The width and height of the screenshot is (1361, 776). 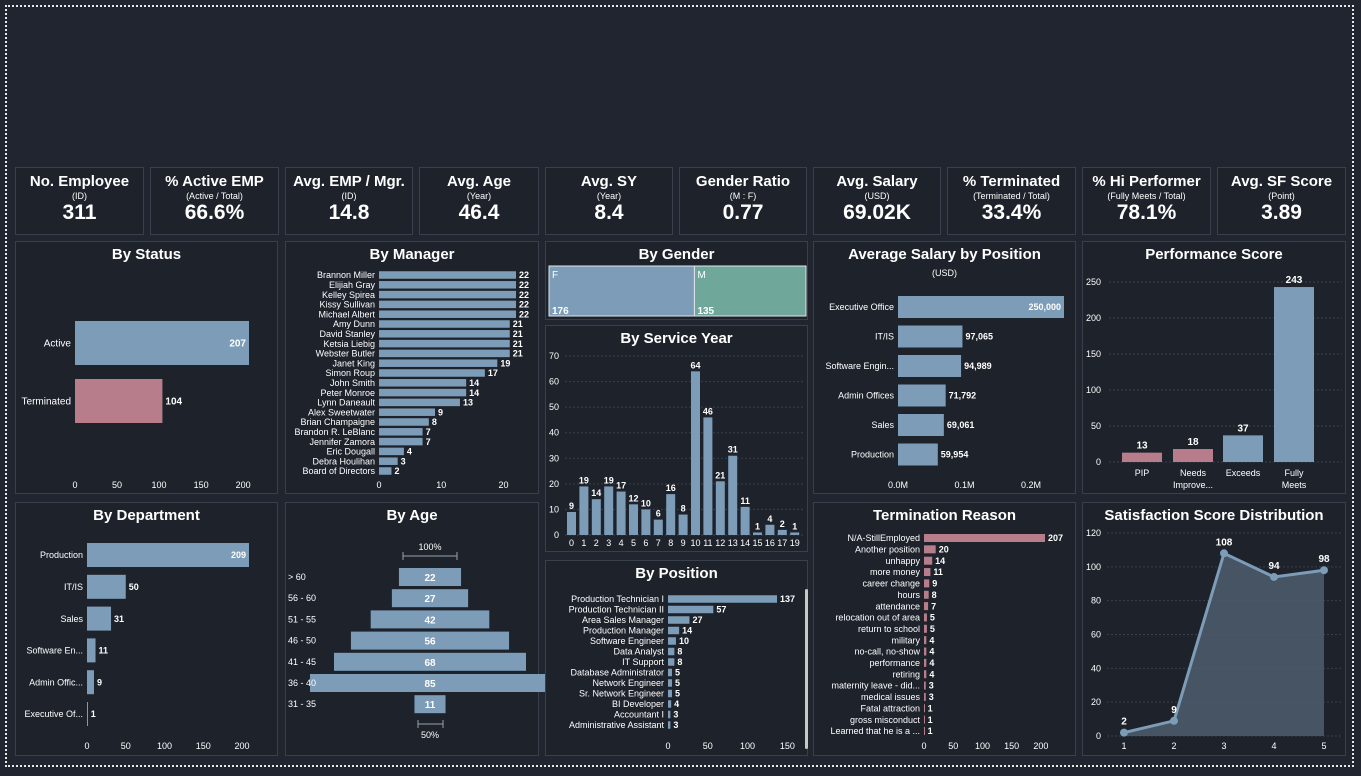 What do you see at coordinates (733, 450) in the screenshot?
I see `data-label: 31` at bounding box center [733, 450].